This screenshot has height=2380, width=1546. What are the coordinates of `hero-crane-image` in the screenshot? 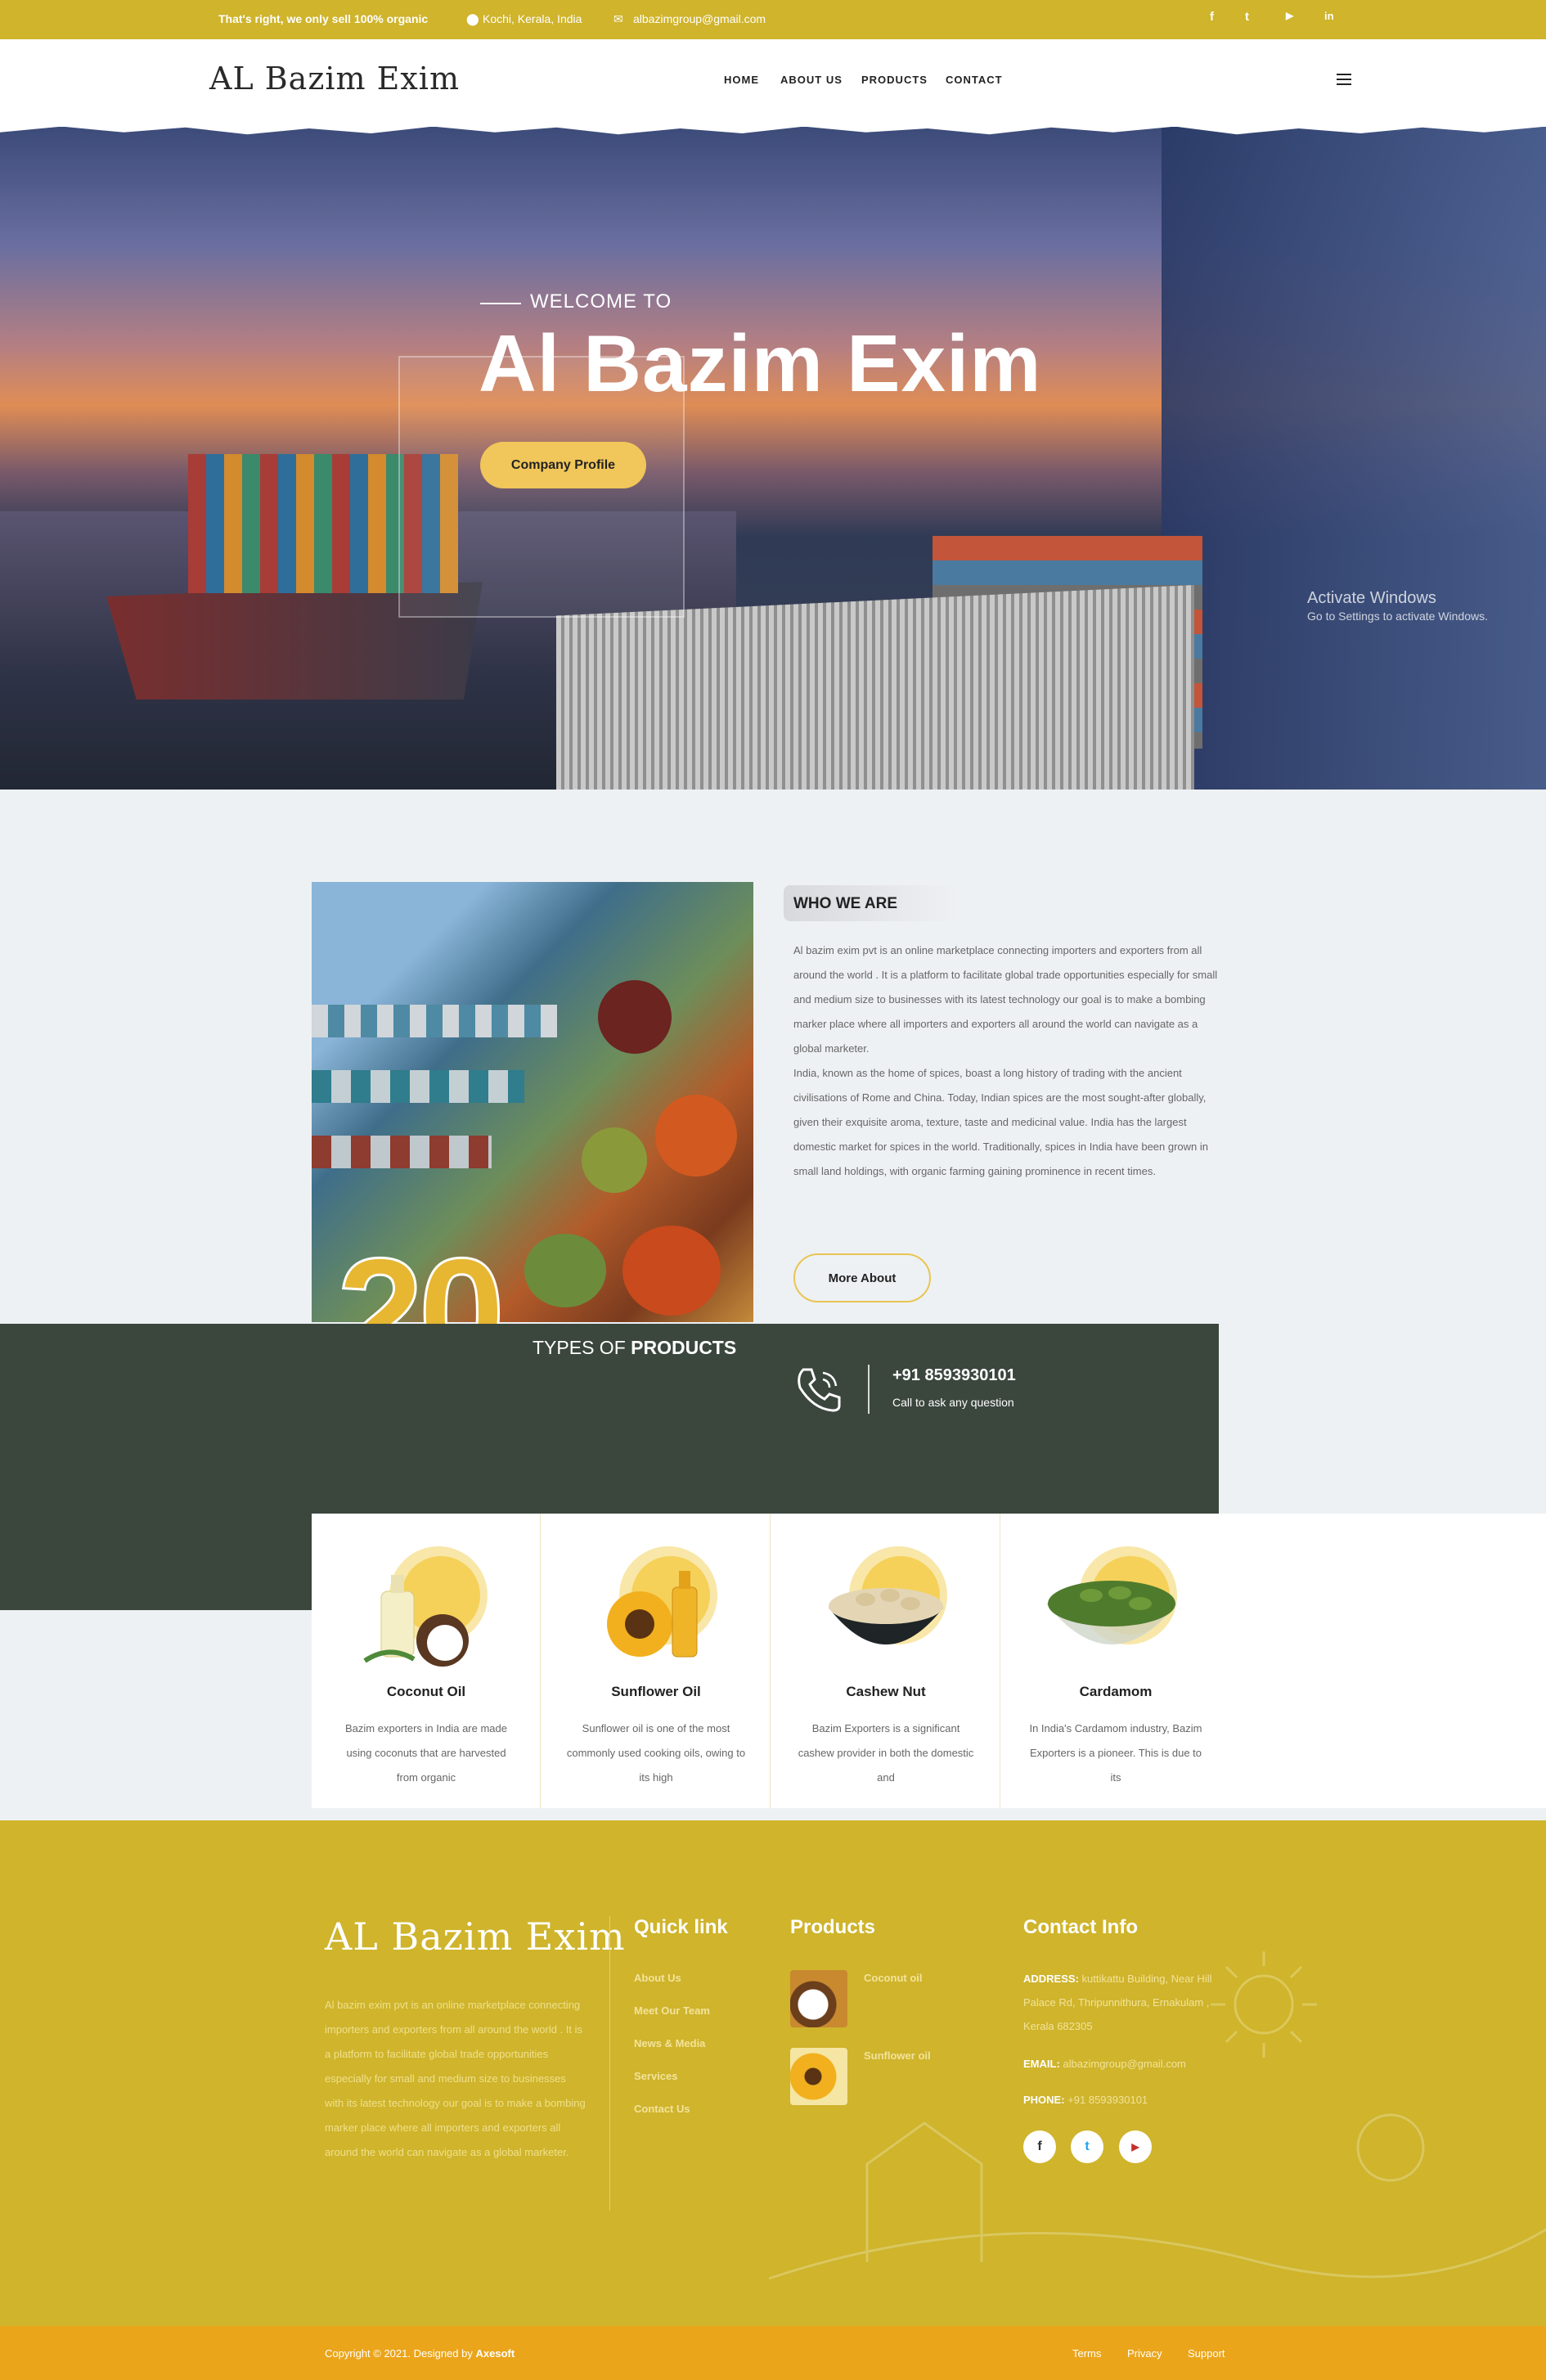 It's located at (1354, 459).